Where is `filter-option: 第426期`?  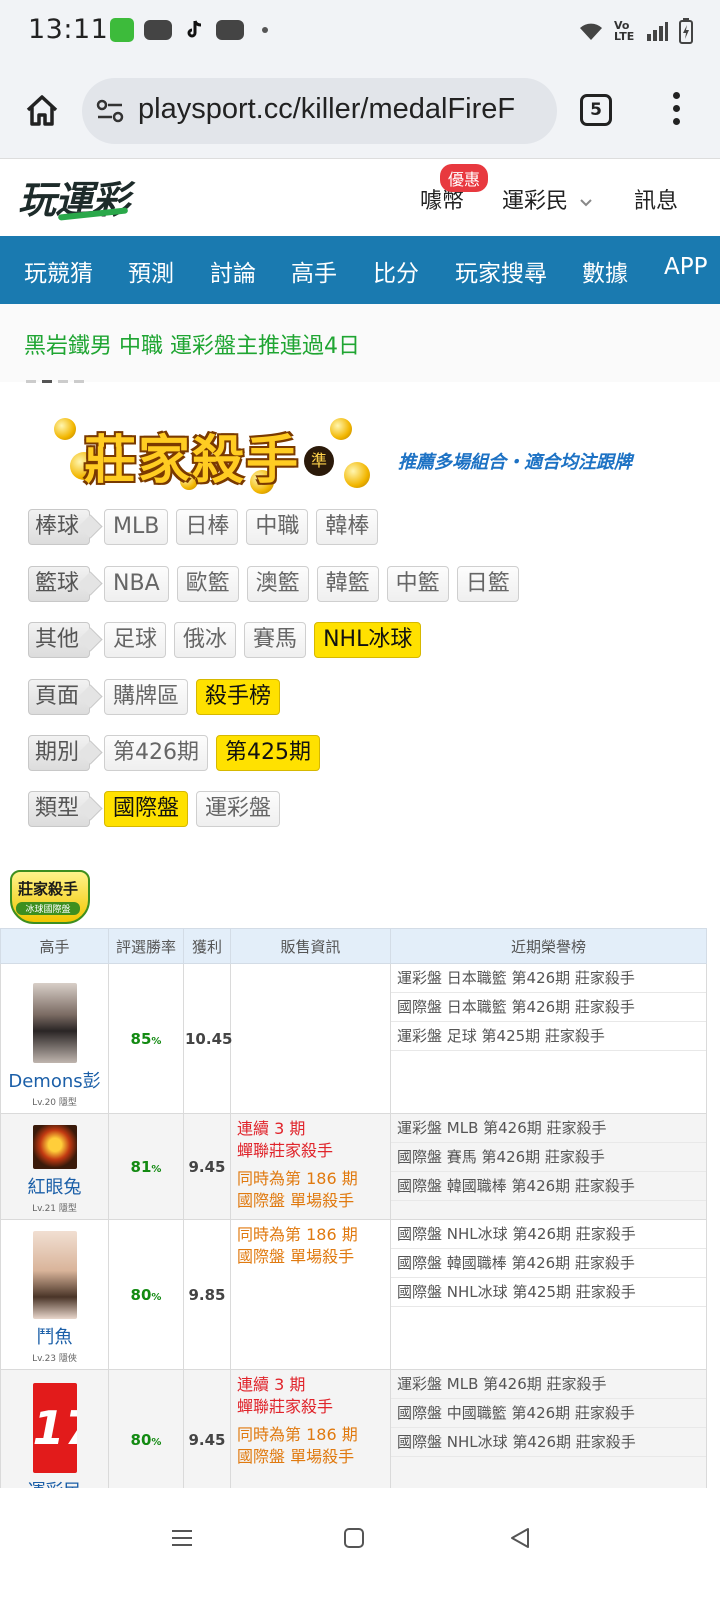
filter-option: 第426期 is located at coordinates (156, 753).